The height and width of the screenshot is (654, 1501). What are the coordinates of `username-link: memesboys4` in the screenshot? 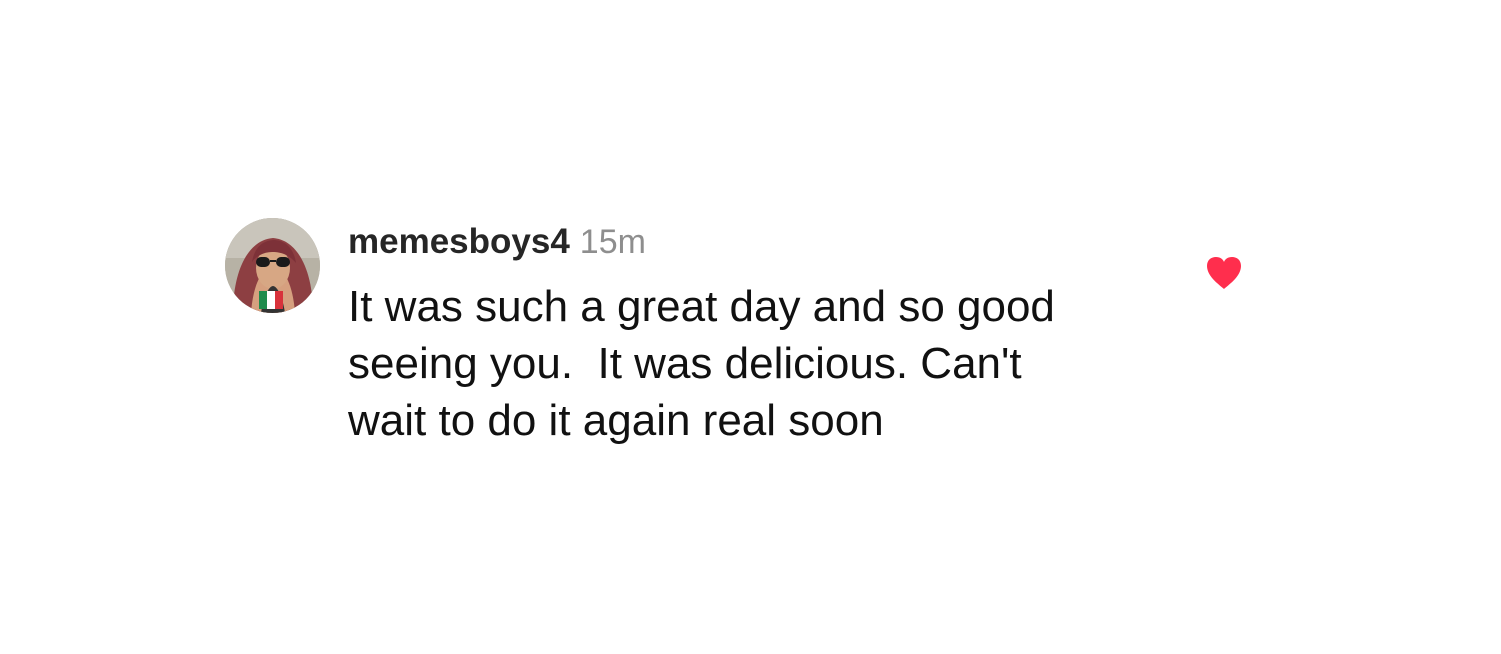 It's located at (459, 241).